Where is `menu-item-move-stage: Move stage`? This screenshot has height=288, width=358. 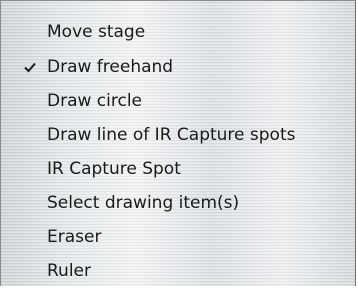 menu-item-move-stage: Move stage is located at coordinates (178, 32).